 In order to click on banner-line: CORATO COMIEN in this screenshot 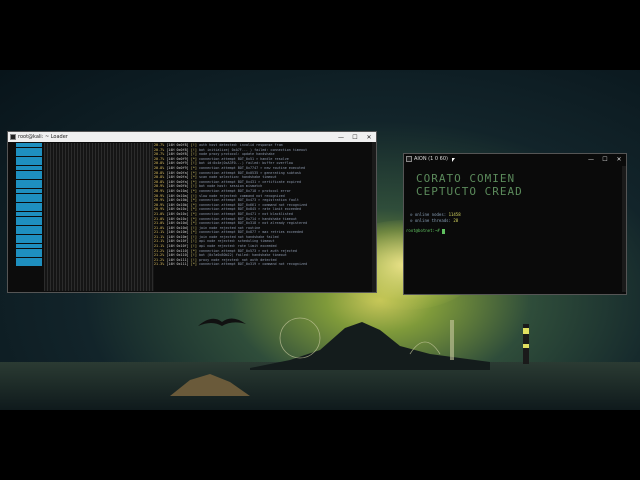, I will do `click(466, 178)`.